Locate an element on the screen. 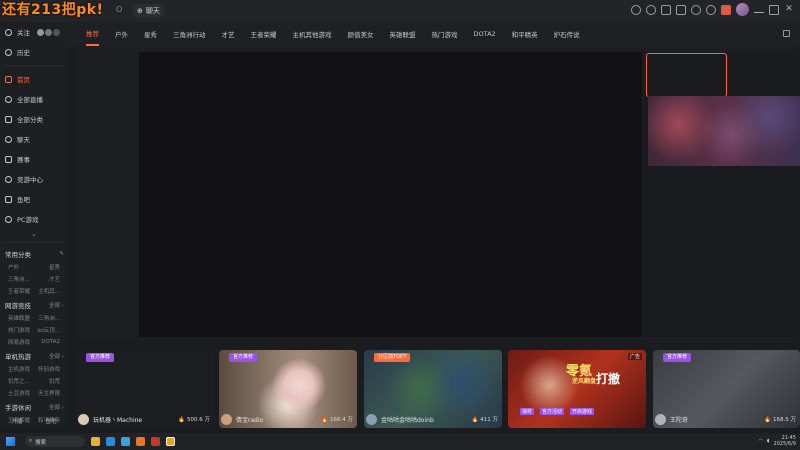 This screenshot has height=450, width=800. top-icons: ✕ is located at coordinates (712, 9).